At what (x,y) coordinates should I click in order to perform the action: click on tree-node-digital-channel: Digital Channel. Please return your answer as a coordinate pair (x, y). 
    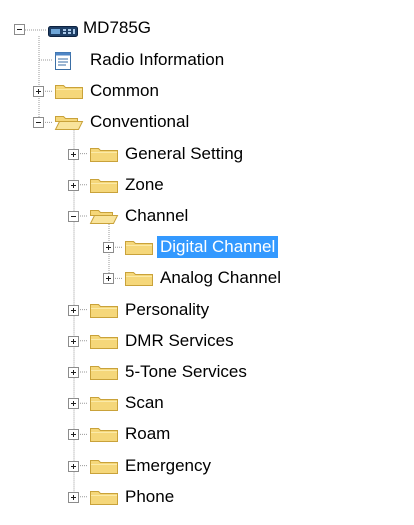
    Looking at the image, I should click on (207, 247).